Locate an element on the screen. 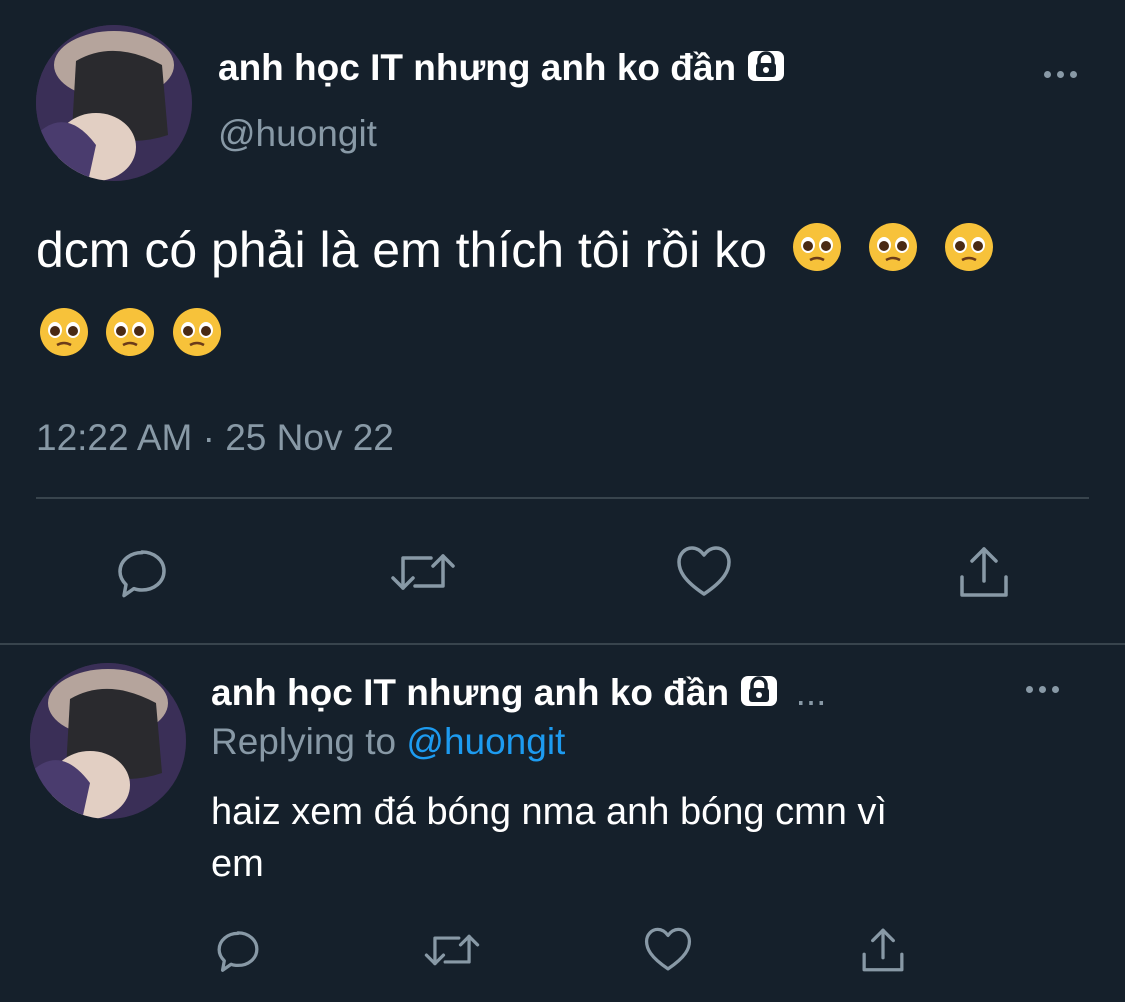  more-icon is located at coordinates (1060, 74).